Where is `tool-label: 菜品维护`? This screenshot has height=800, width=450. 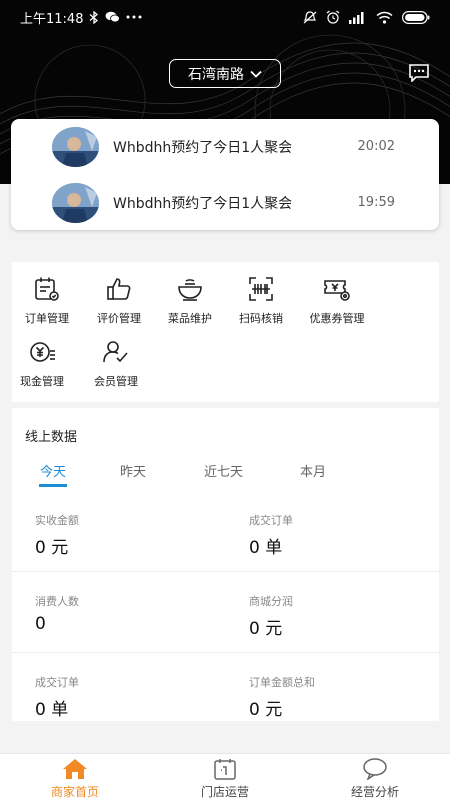 tool-label: 菜品维护 is located at coordinates (190, 318).